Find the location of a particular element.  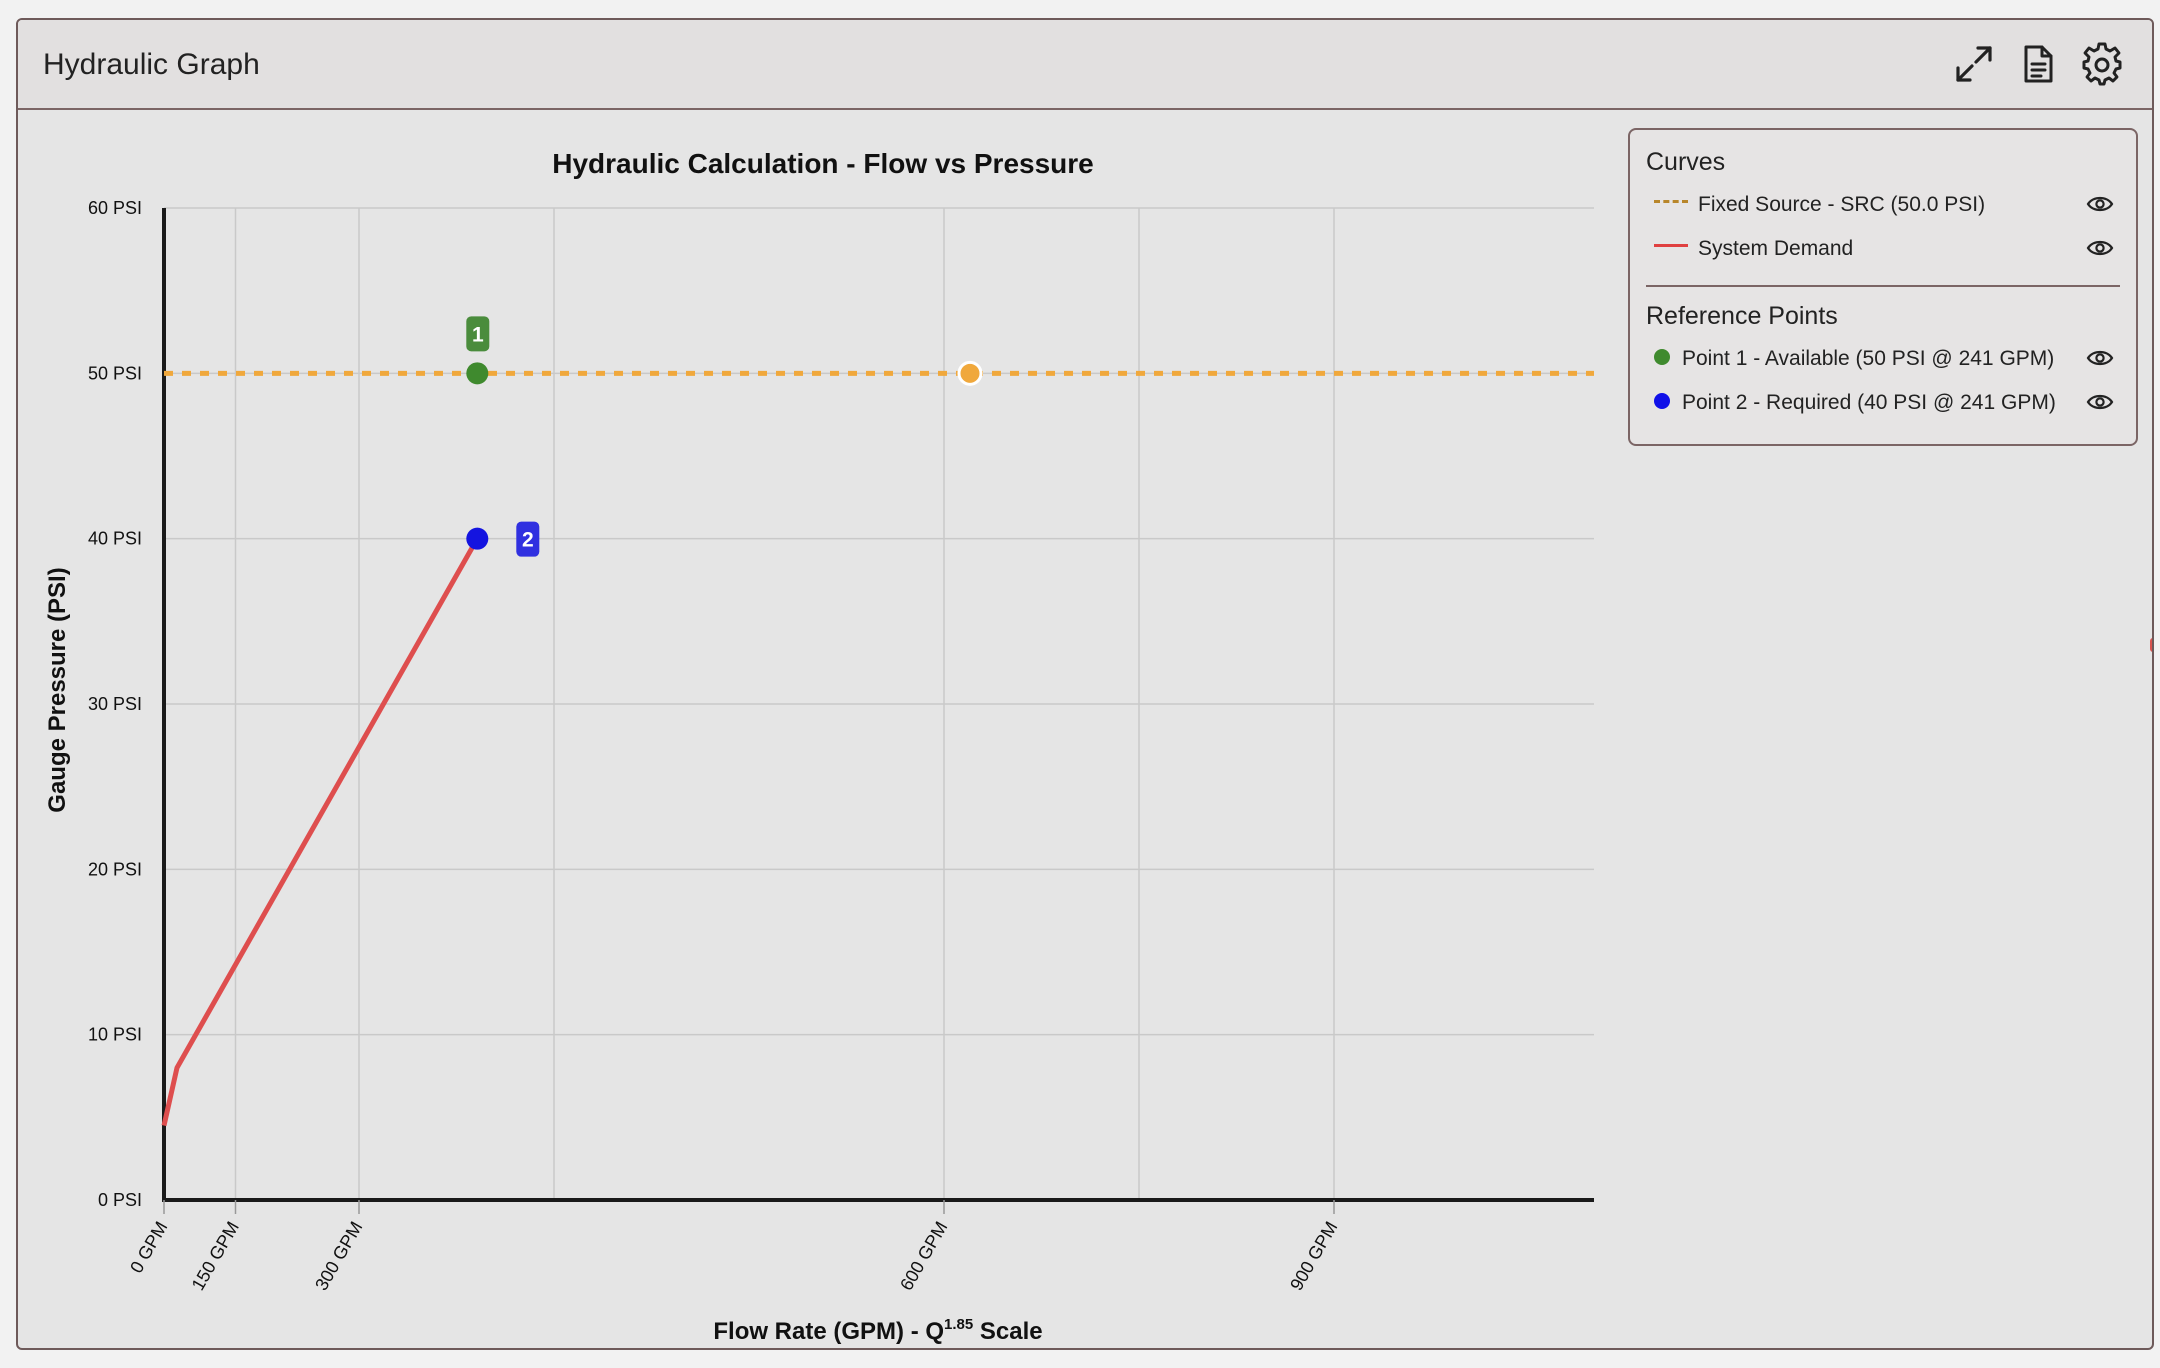

blue-dot-icon is located at coordinates (1662, 401).